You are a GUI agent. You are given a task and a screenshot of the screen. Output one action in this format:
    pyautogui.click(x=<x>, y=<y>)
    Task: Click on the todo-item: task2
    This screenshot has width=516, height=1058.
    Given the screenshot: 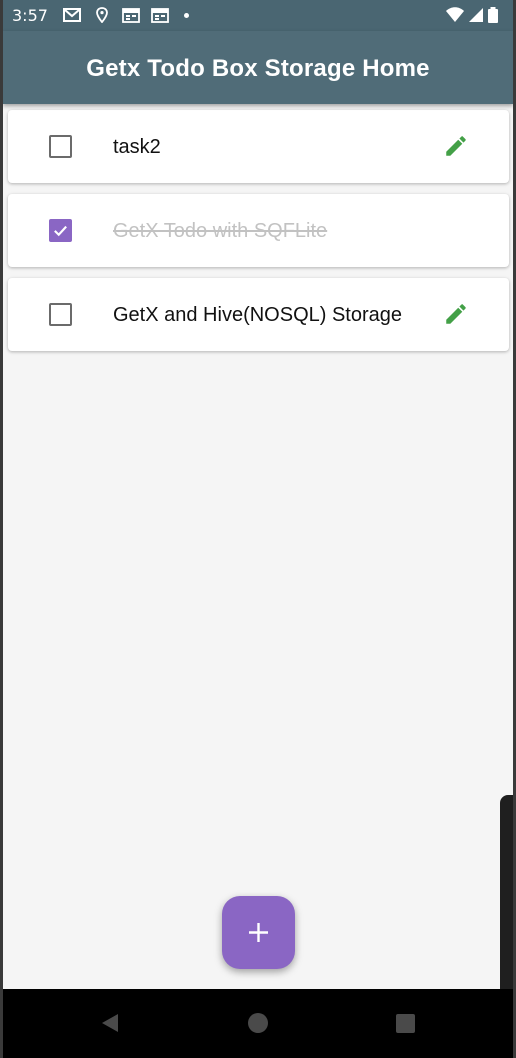 What is the action you would take?
    pyautogui.click(x=258, y=146)
    